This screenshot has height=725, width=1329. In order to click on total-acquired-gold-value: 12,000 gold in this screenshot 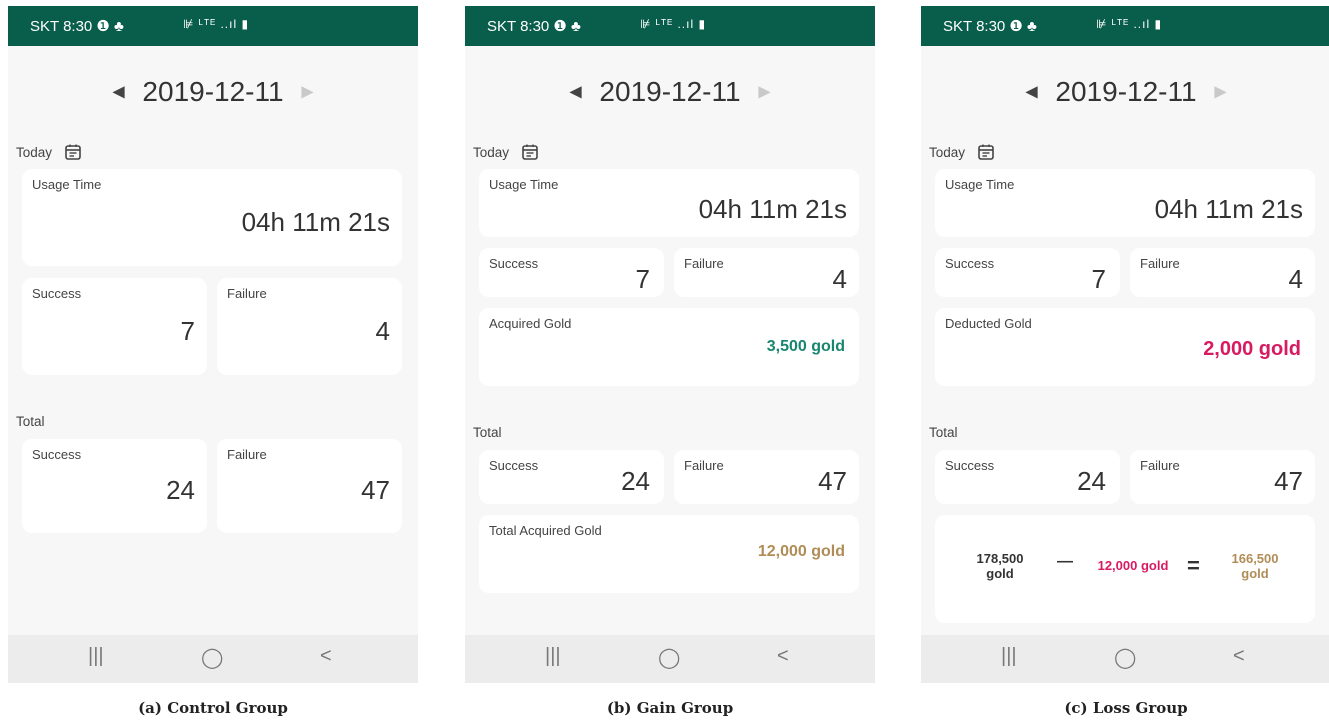, I will do `click(801, 551)`.